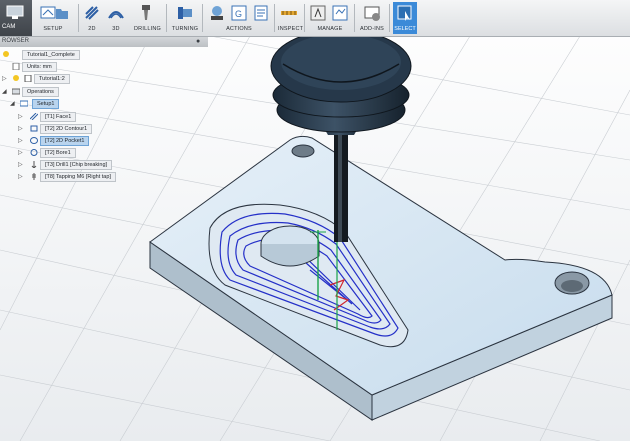 Image resolution: width=630 pixels, height=441 pixels. What do you see at coordinates (371, 29) in the screenshot?
I see `addins-label: ADD-INS` at bounding box center [371, 29].